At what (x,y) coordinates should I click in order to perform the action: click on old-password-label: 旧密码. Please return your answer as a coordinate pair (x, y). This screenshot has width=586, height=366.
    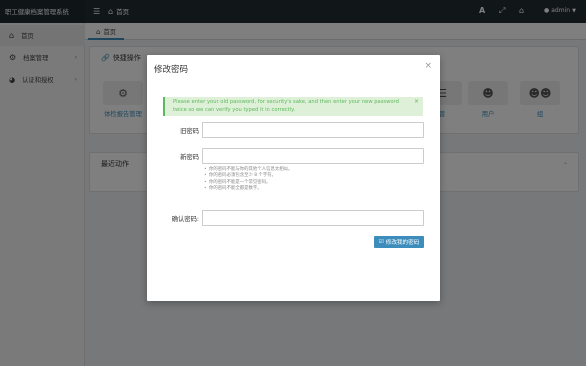
    Looking at the image, I should click on (189, 131).